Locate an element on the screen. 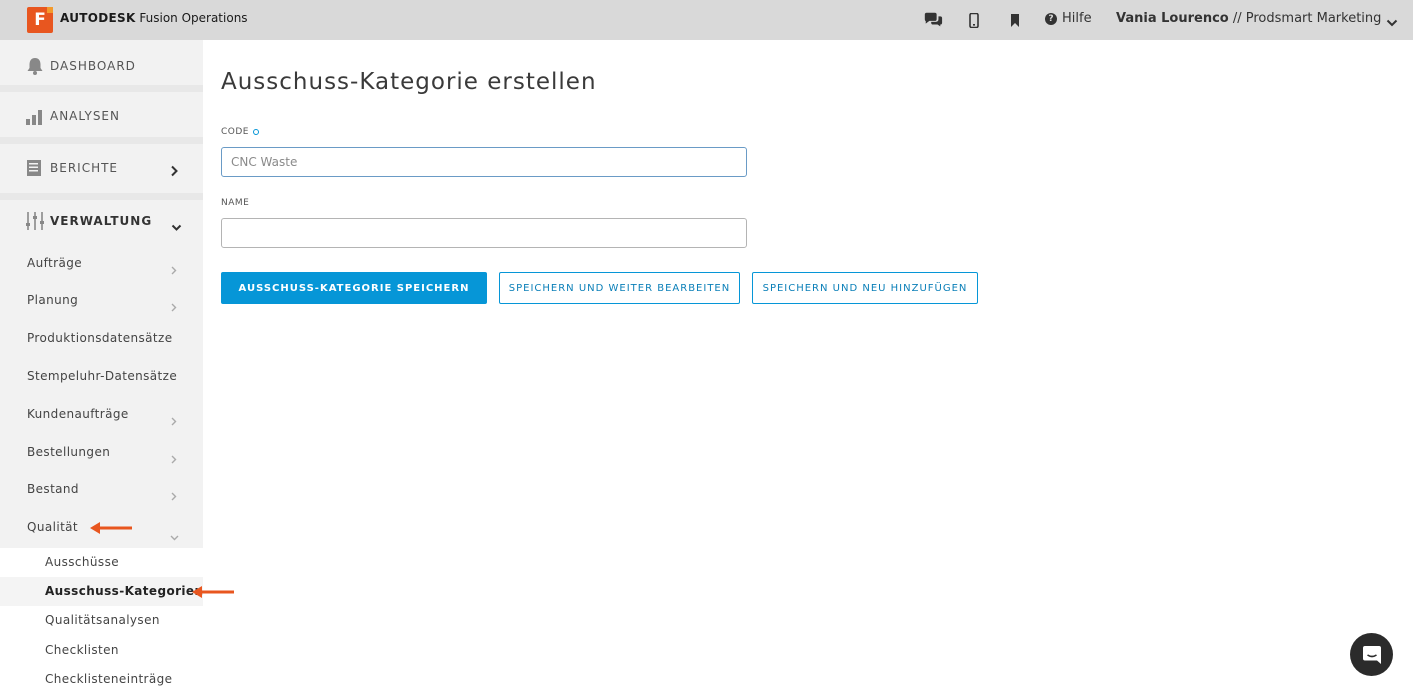  sidebar-item-berichte: BERICHTE is located at coordinates (101, 168).